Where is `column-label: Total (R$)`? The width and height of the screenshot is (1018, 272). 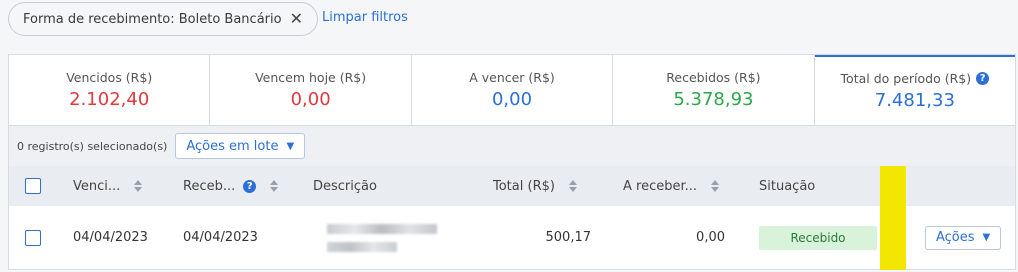 column-label: Total (R$) is located at coordinates (524, 186).